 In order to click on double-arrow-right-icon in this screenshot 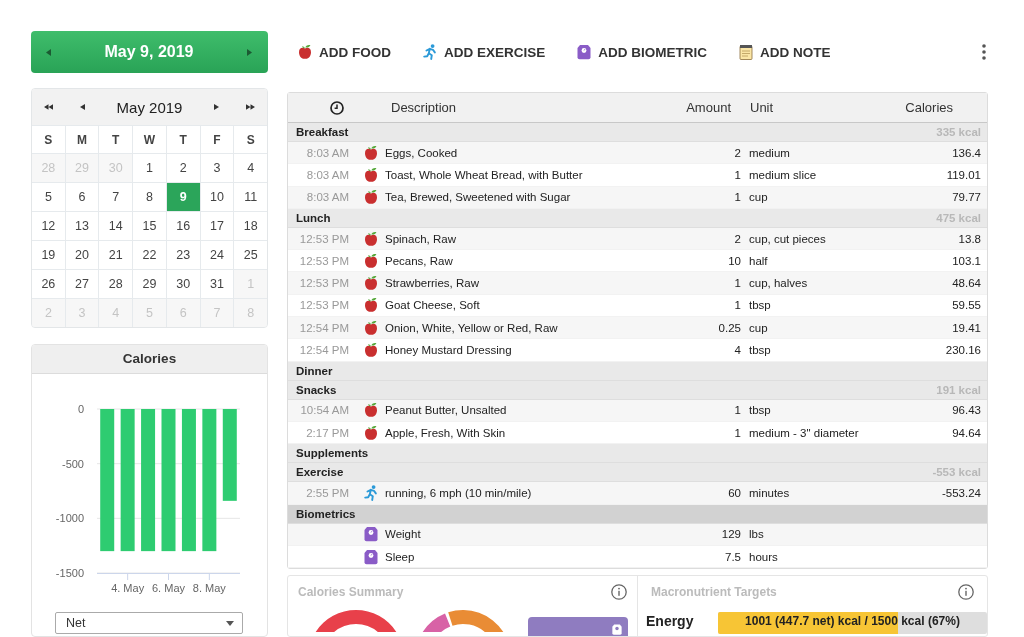, I will do `click(250, 107)`.